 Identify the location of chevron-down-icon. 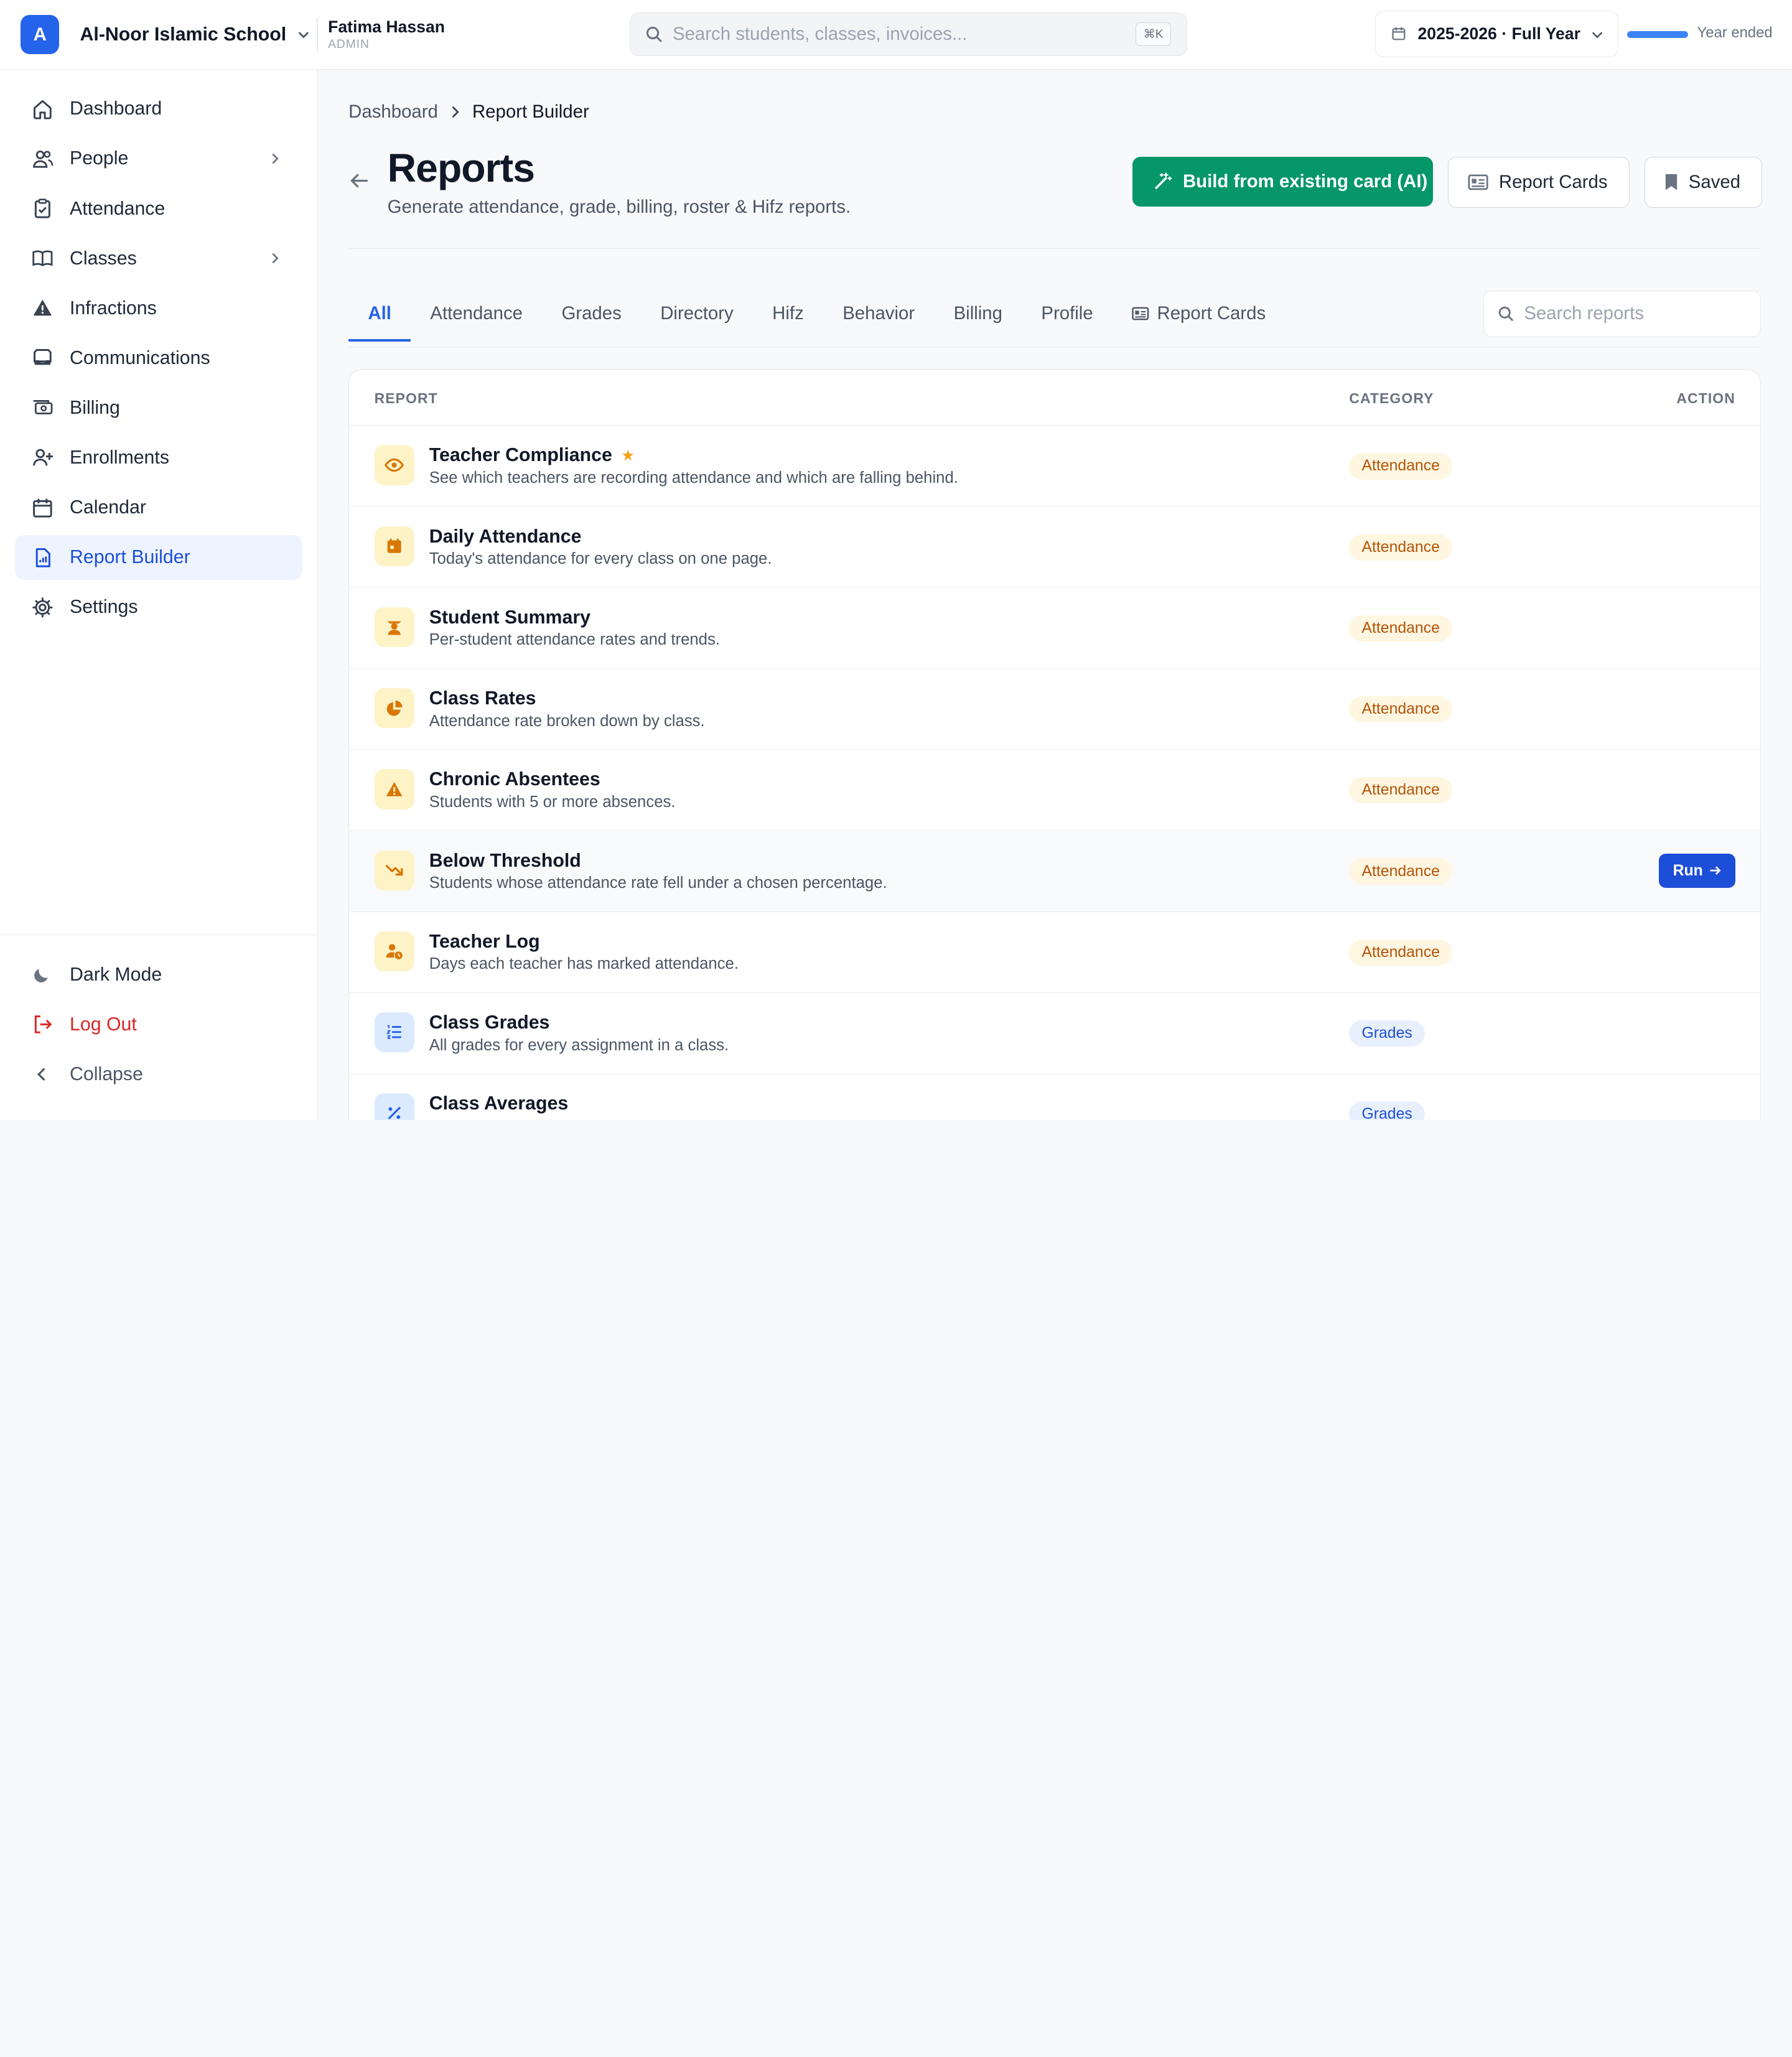
(303, 35).